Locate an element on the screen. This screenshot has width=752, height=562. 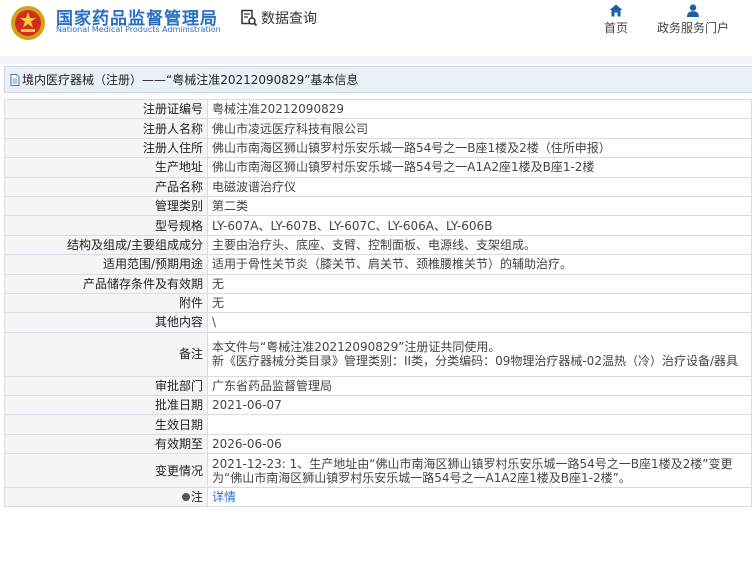
table-row: 附件无 is located at coordinates (378, 303).